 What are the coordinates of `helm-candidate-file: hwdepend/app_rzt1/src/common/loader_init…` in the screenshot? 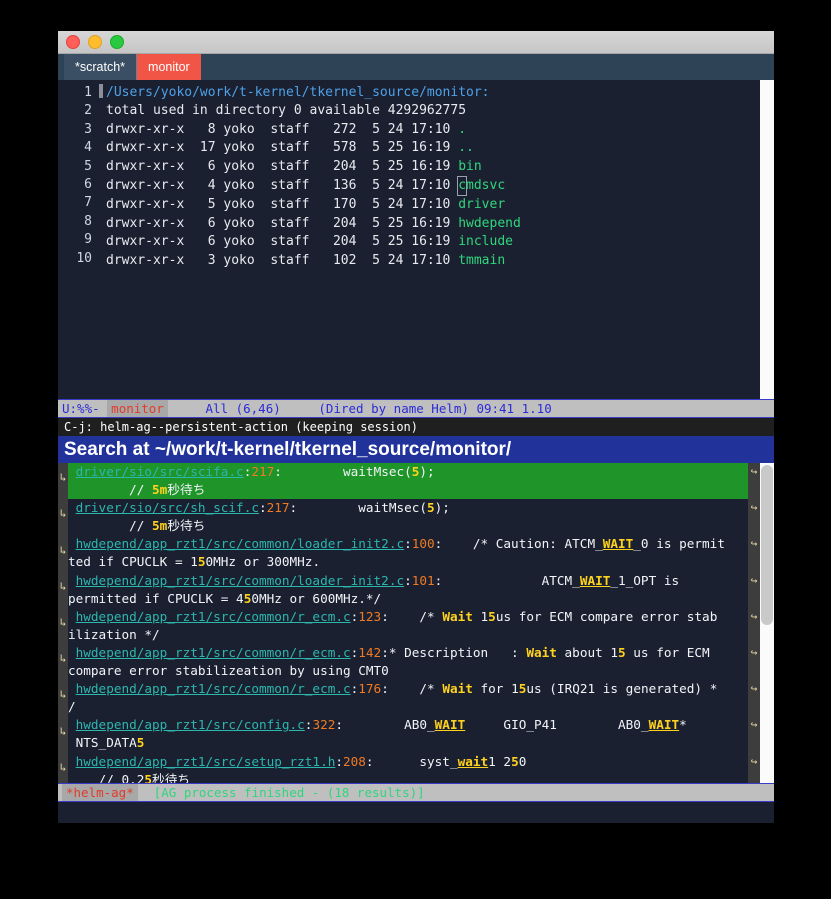 It's located at (240, 544).